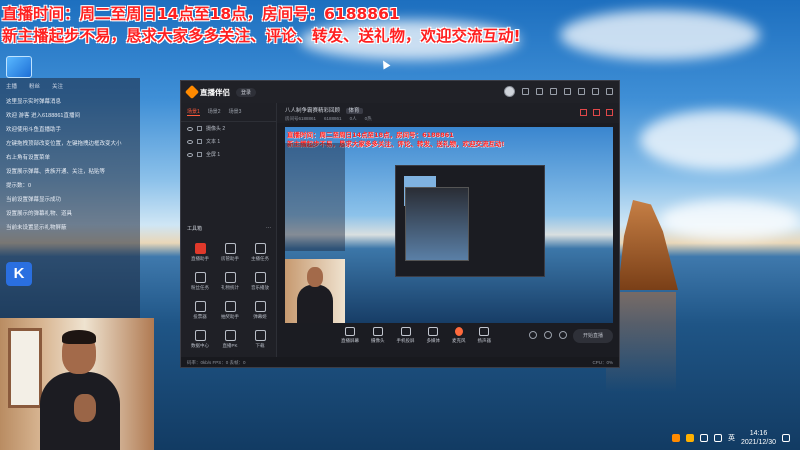 The width and height of the screenshot is (800, 450). I want to click on tool-download: 下载, so click(260, 339).